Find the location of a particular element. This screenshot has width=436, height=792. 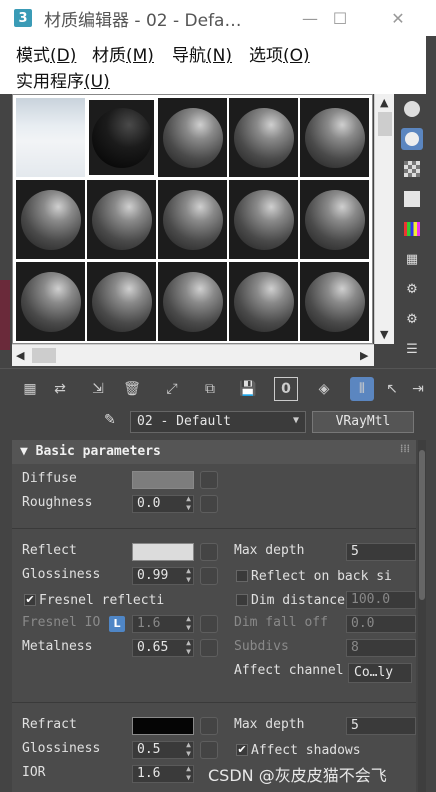

assign-to-selection-icon: ⇲ is located at coordinates (98, 389).